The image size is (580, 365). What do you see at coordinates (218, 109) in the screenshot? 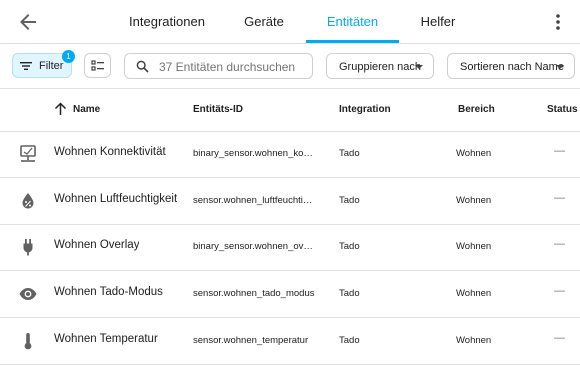
I see `column-header-entity-id: Entitäts-ID` at bounding box center [218, 109].